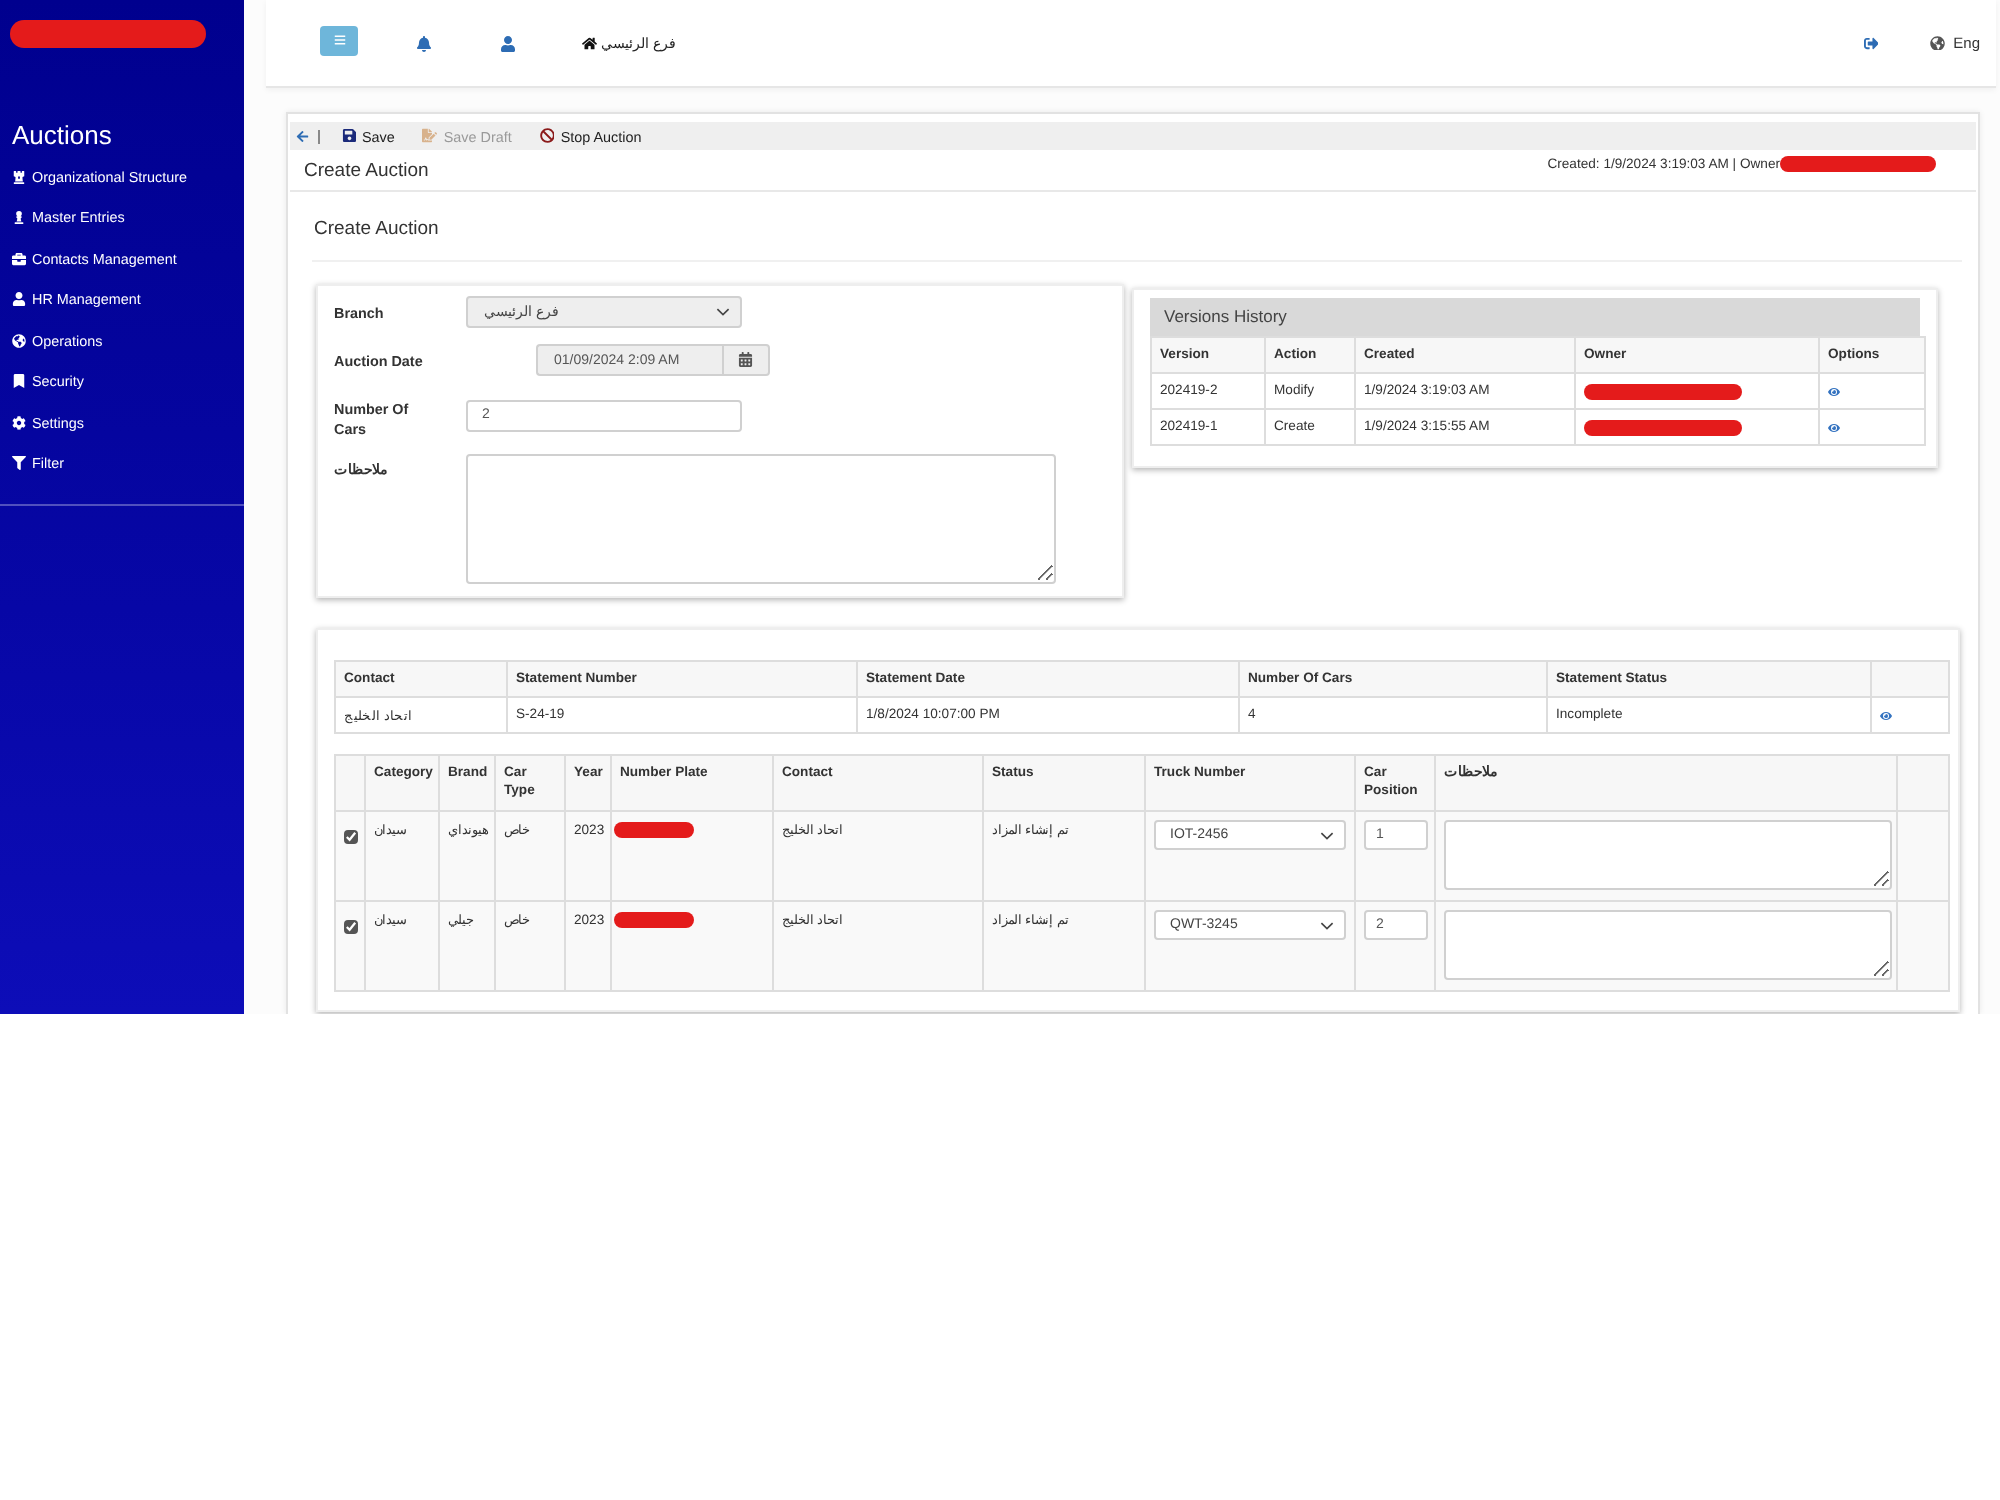 This screenshot has height=1500, width=2000. What do you see at coordinates (1535, 317) in the screenshot?
I see `card-header: Versions History` at bounding box center [1535, 317].